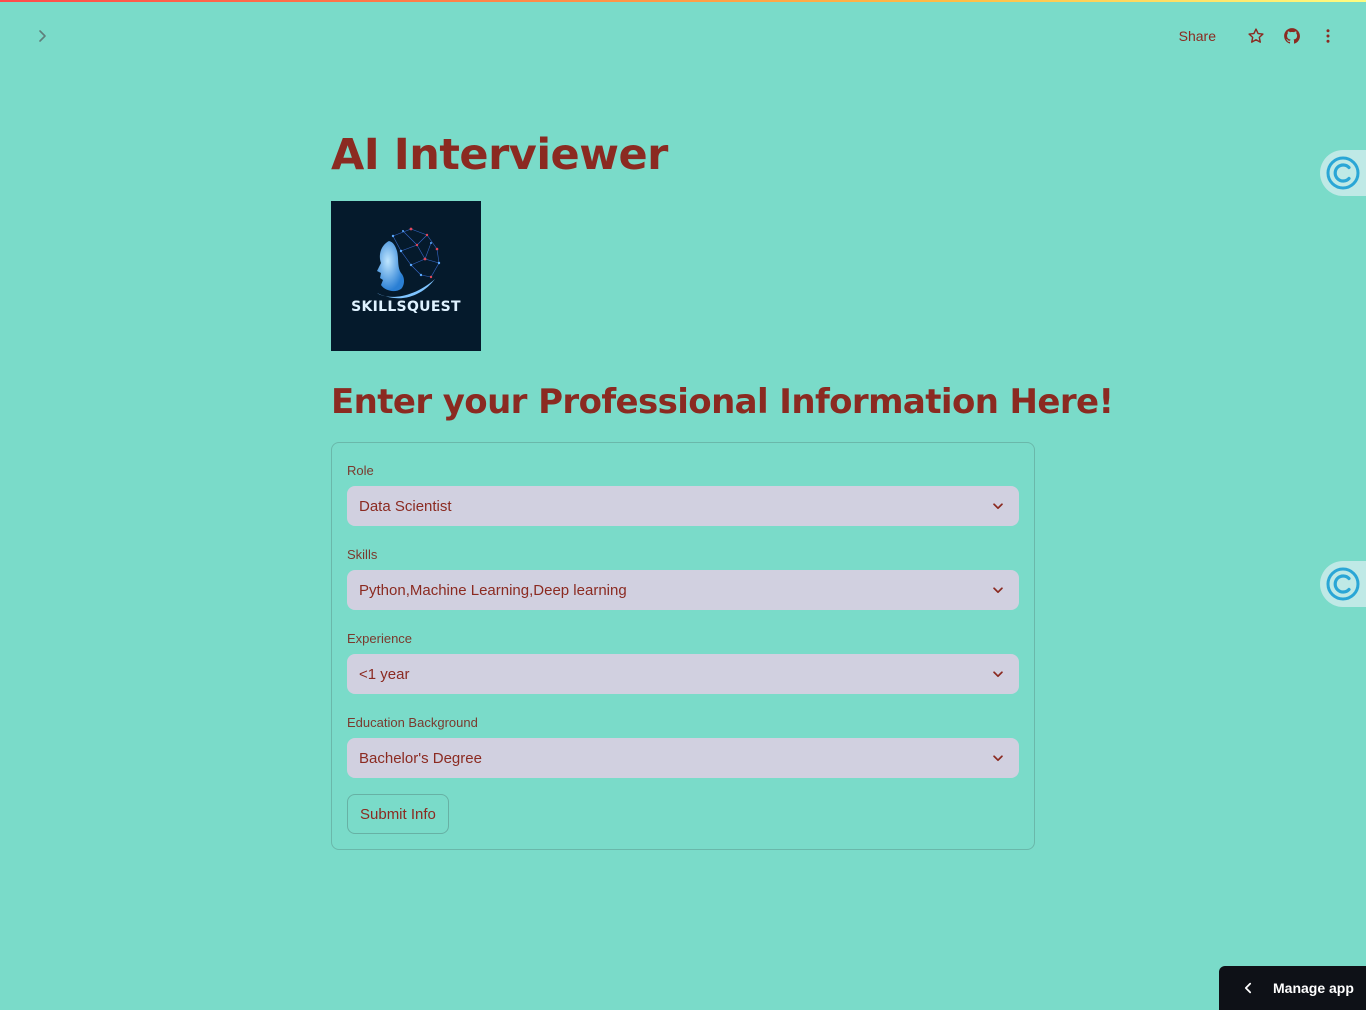 The width and height of the screenshot is (1366, 1010). What do you see at coordinates (493, 590) in the screenshot?
I see `skills-selected-value: Python,Machine Learning,Deep learning` at bounding box center [493, 590].